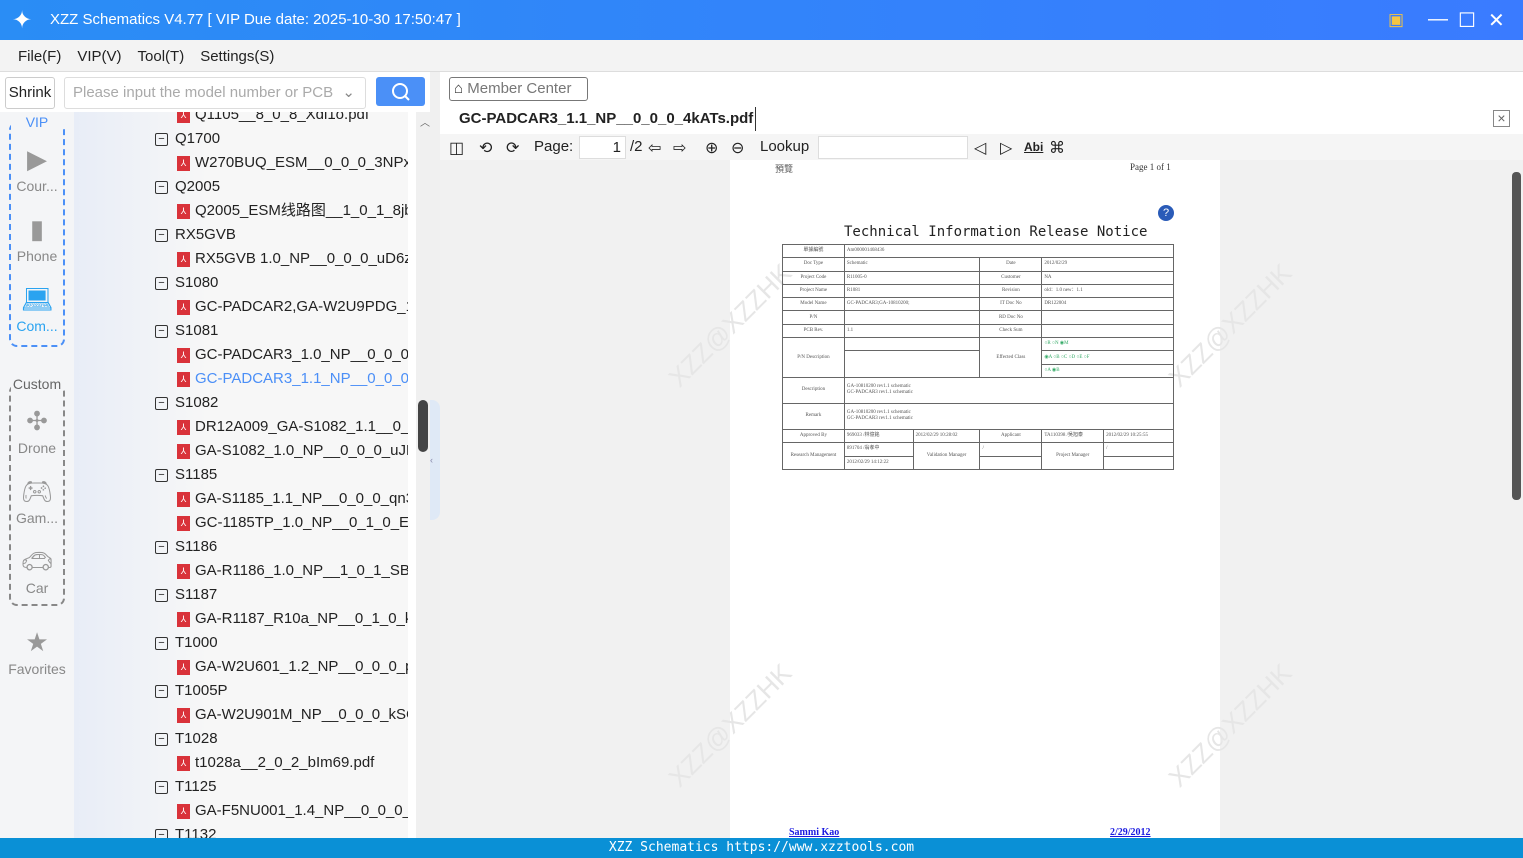 This screenshot has width=1523, height=858. What do you see at coordinates (292, 811) in the screenshot?
I see `tree-file: ⅄ GA-F5NU001_1.4_NP__0_0_0_9T` at bounding box center [292, 811].